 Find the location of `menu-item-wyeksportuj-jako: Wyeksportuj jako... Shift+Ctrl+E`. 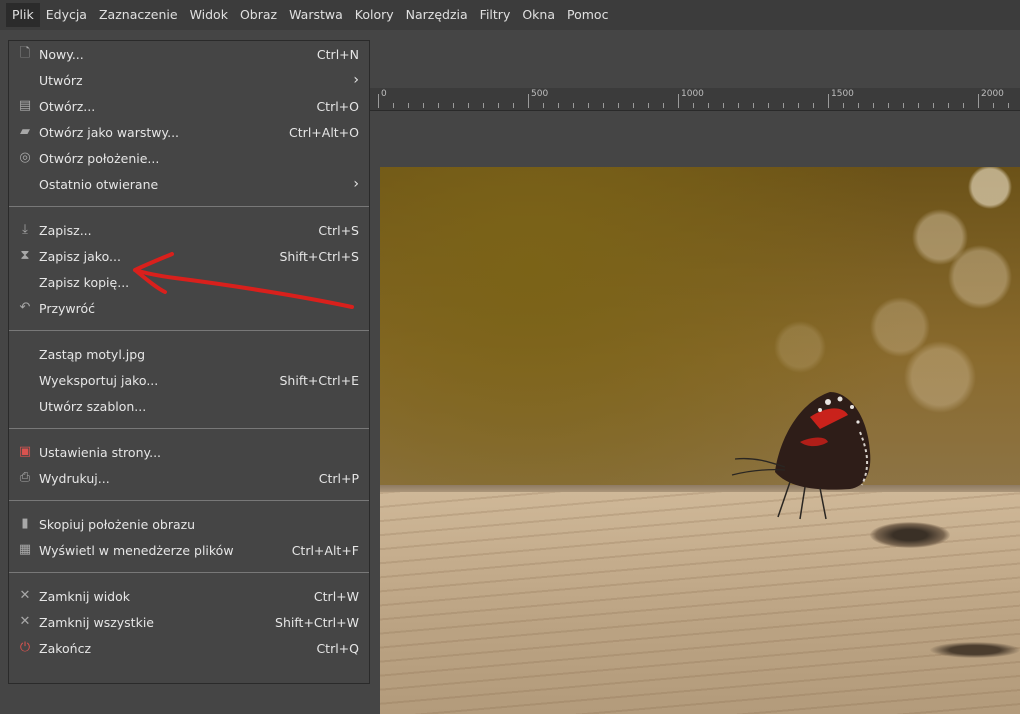

menu-item-wyeksportuj-jako: Wyeksportuj jako... Shift+Ctrl+E is located at coordinates (189, 380).